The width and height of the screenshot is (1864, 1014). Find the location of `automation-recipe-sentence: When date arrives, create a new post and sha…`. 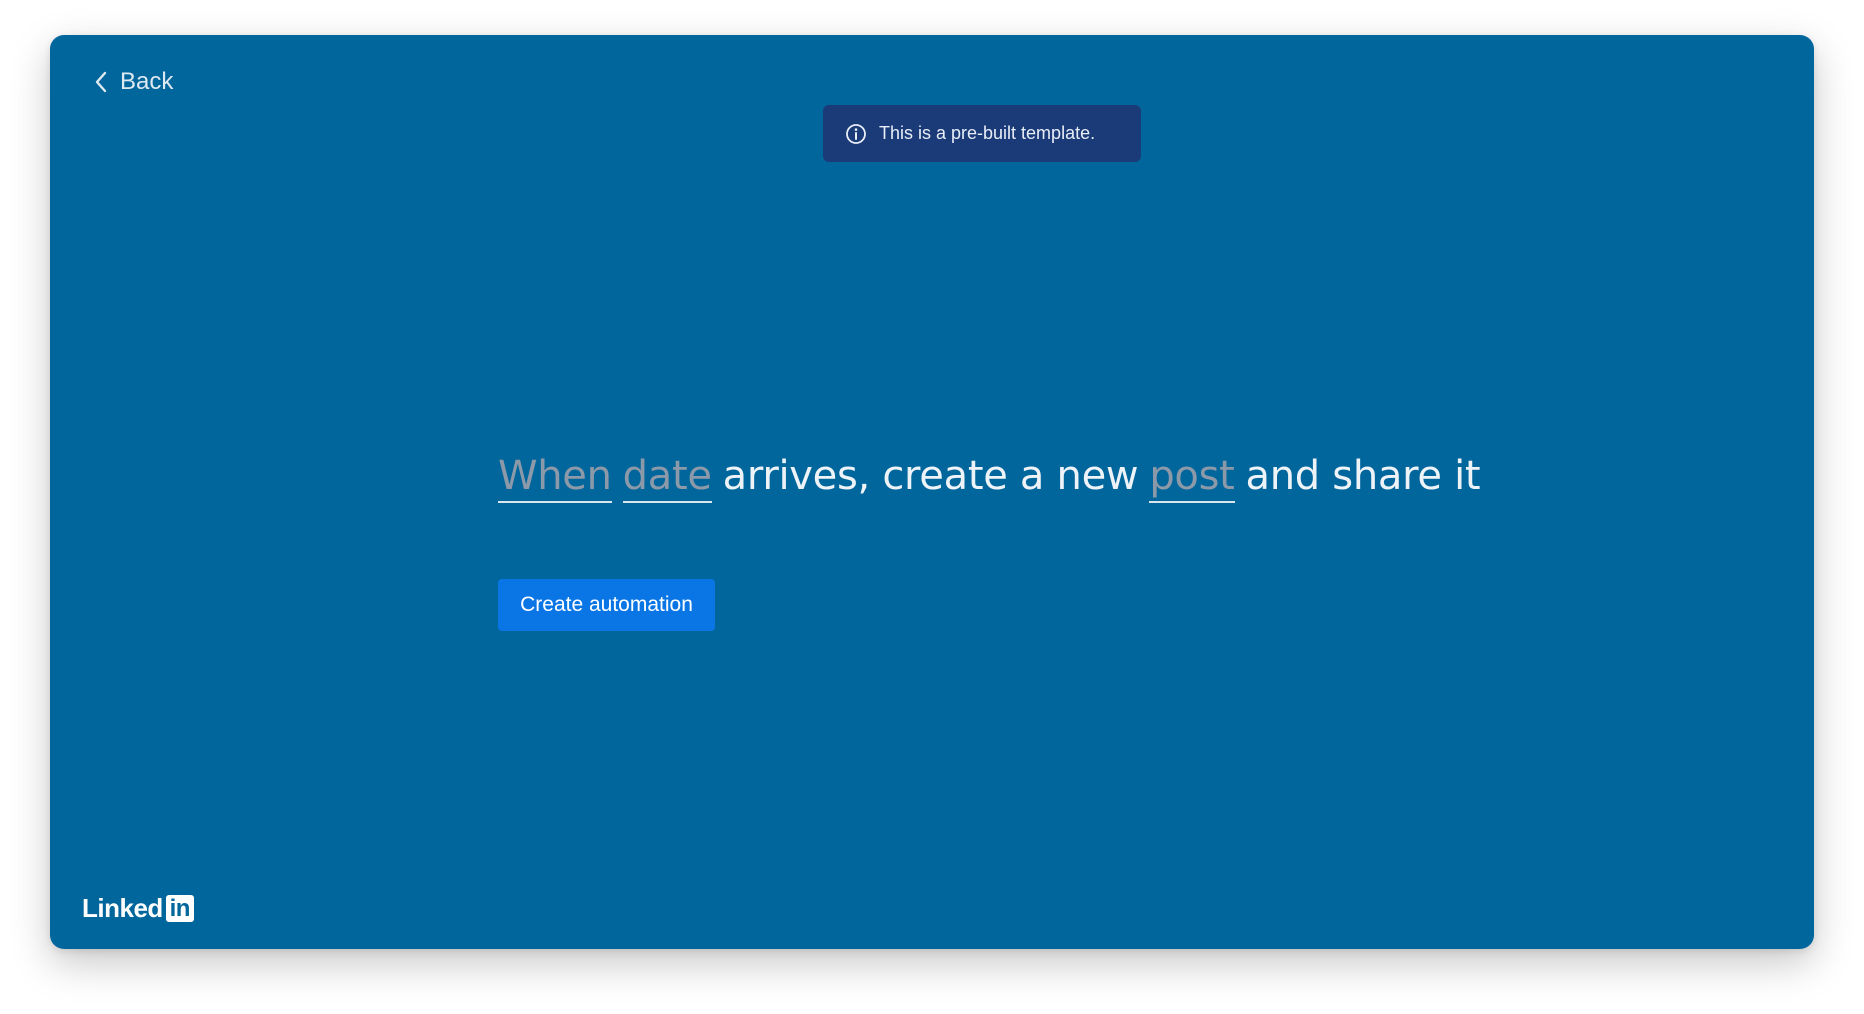

automation-recipe-sentence: When date arrives, create a new post and sha… is located at coordinates (989, 478).